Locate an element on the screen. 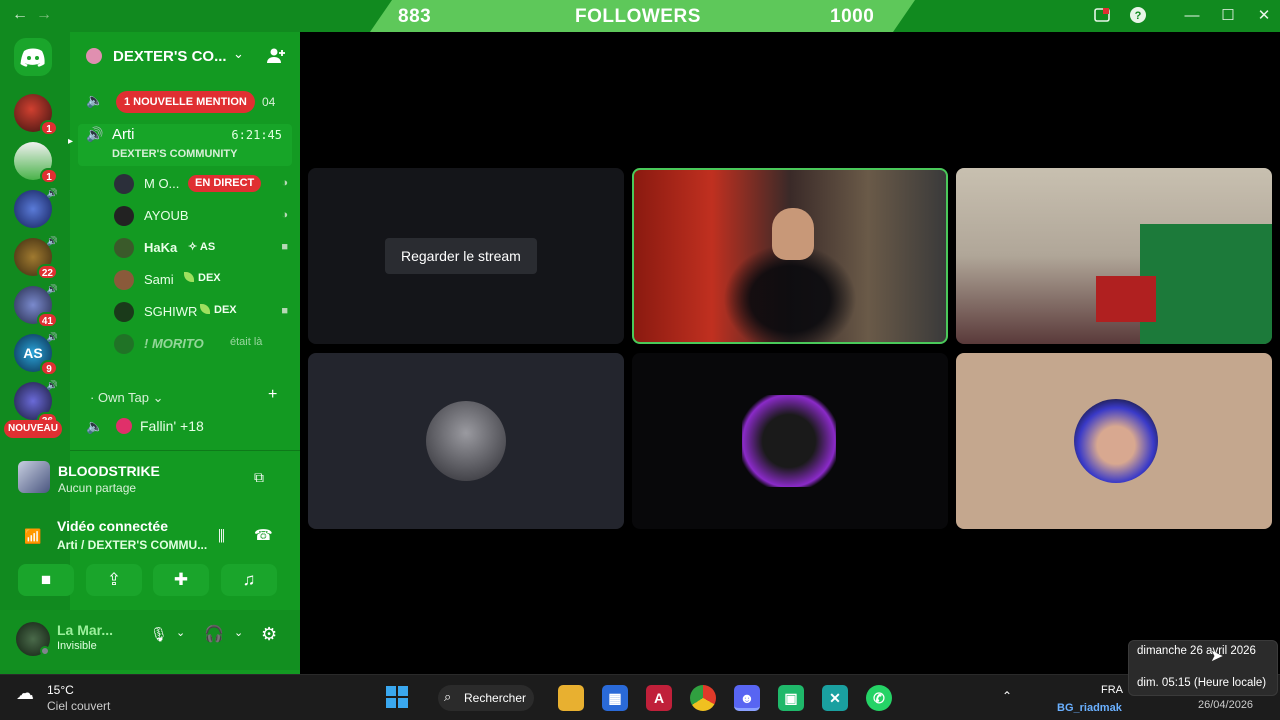 Image resolution: width=1280 pixels, height=720 pixels. voice-user: M O... EN DIRECT ◑ is located at coordinates (204, 184).